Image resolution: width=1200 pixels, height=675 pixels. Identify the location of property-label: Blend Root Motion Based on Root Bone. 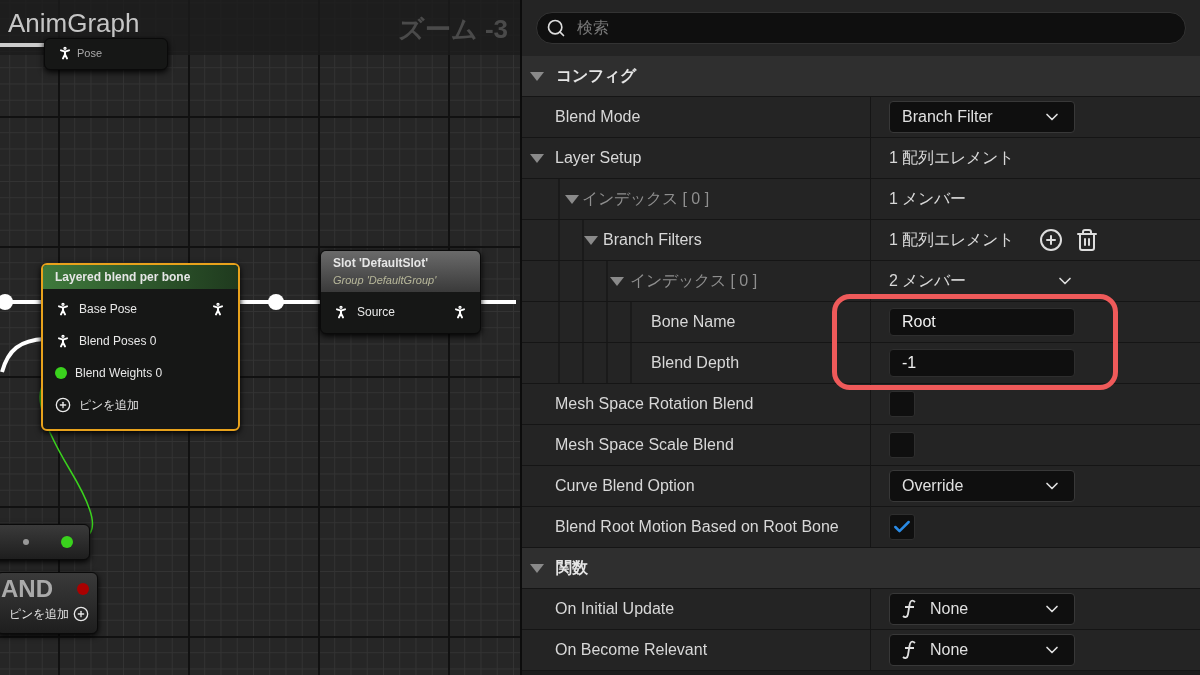
(697, 527).